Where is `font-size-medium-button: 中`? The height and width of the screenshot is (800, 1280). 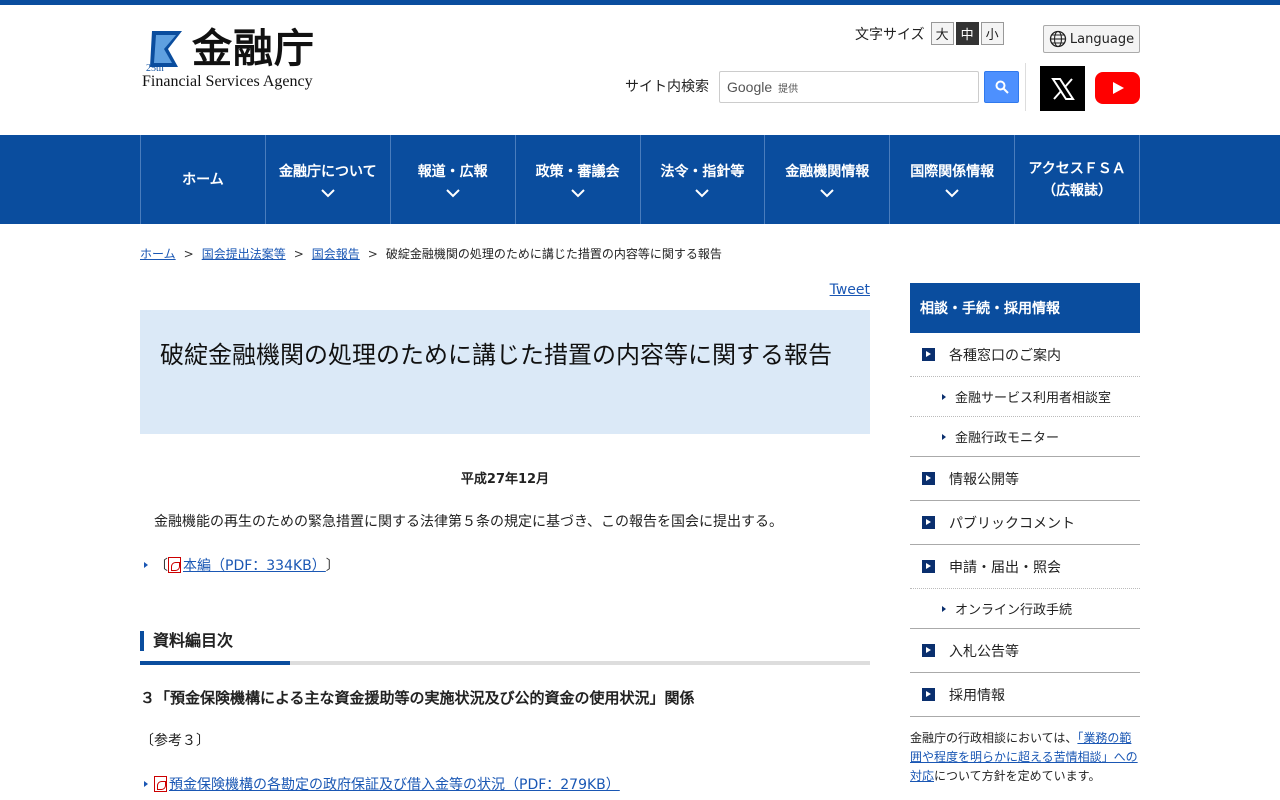
font-size-medium-button: 中 is located at coordinates (967, 33).